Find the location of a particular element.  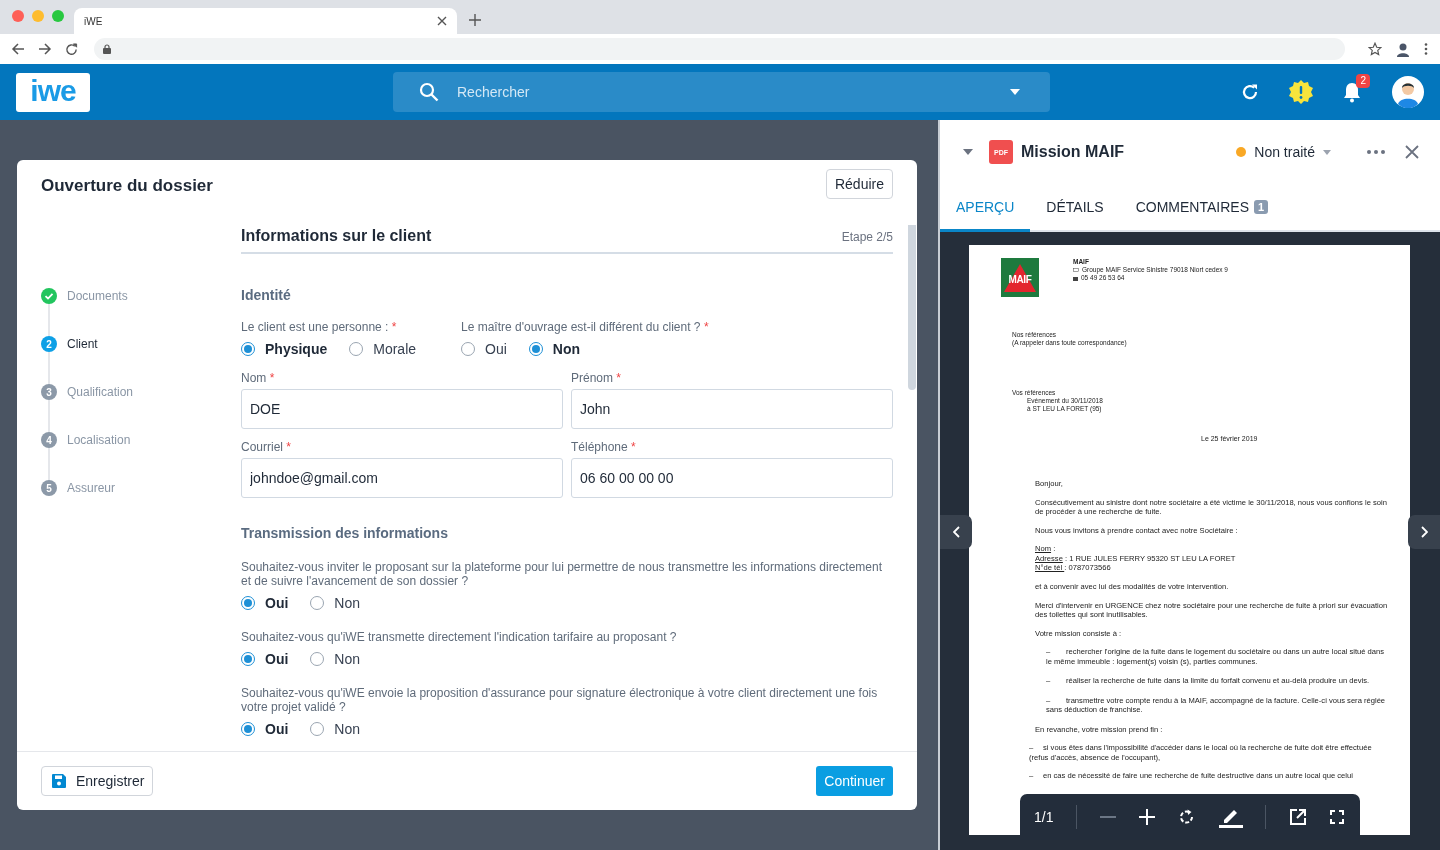

tab: COMMENTAIRES 1 is located at coordinates (1202, 208).